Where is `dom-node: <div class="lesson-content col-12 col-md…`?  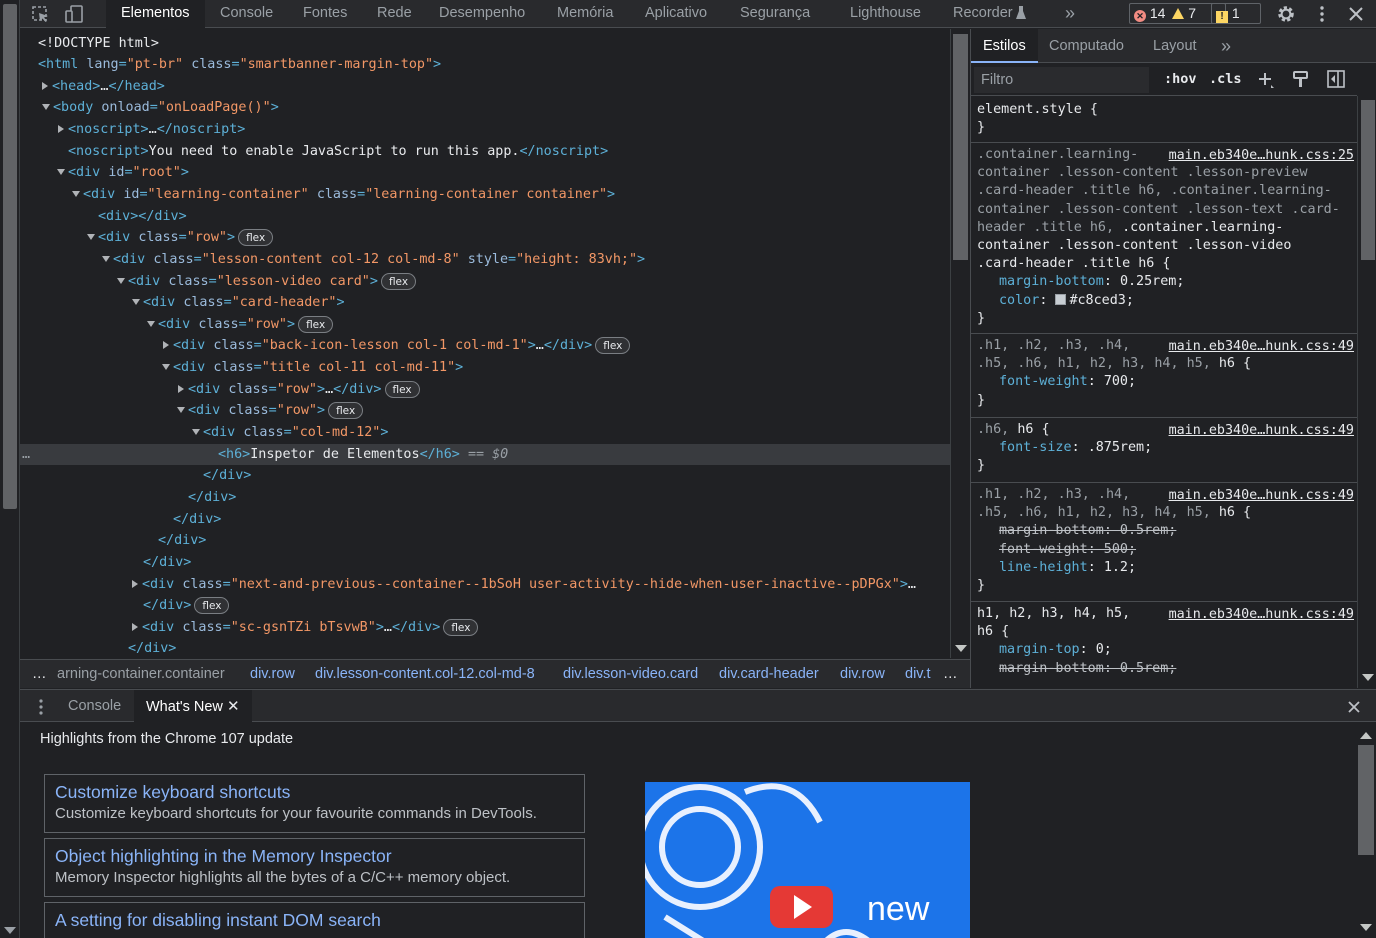 dom-node: <div class="lesson-content col-12 col-md… is located at coordinates (485, 259).